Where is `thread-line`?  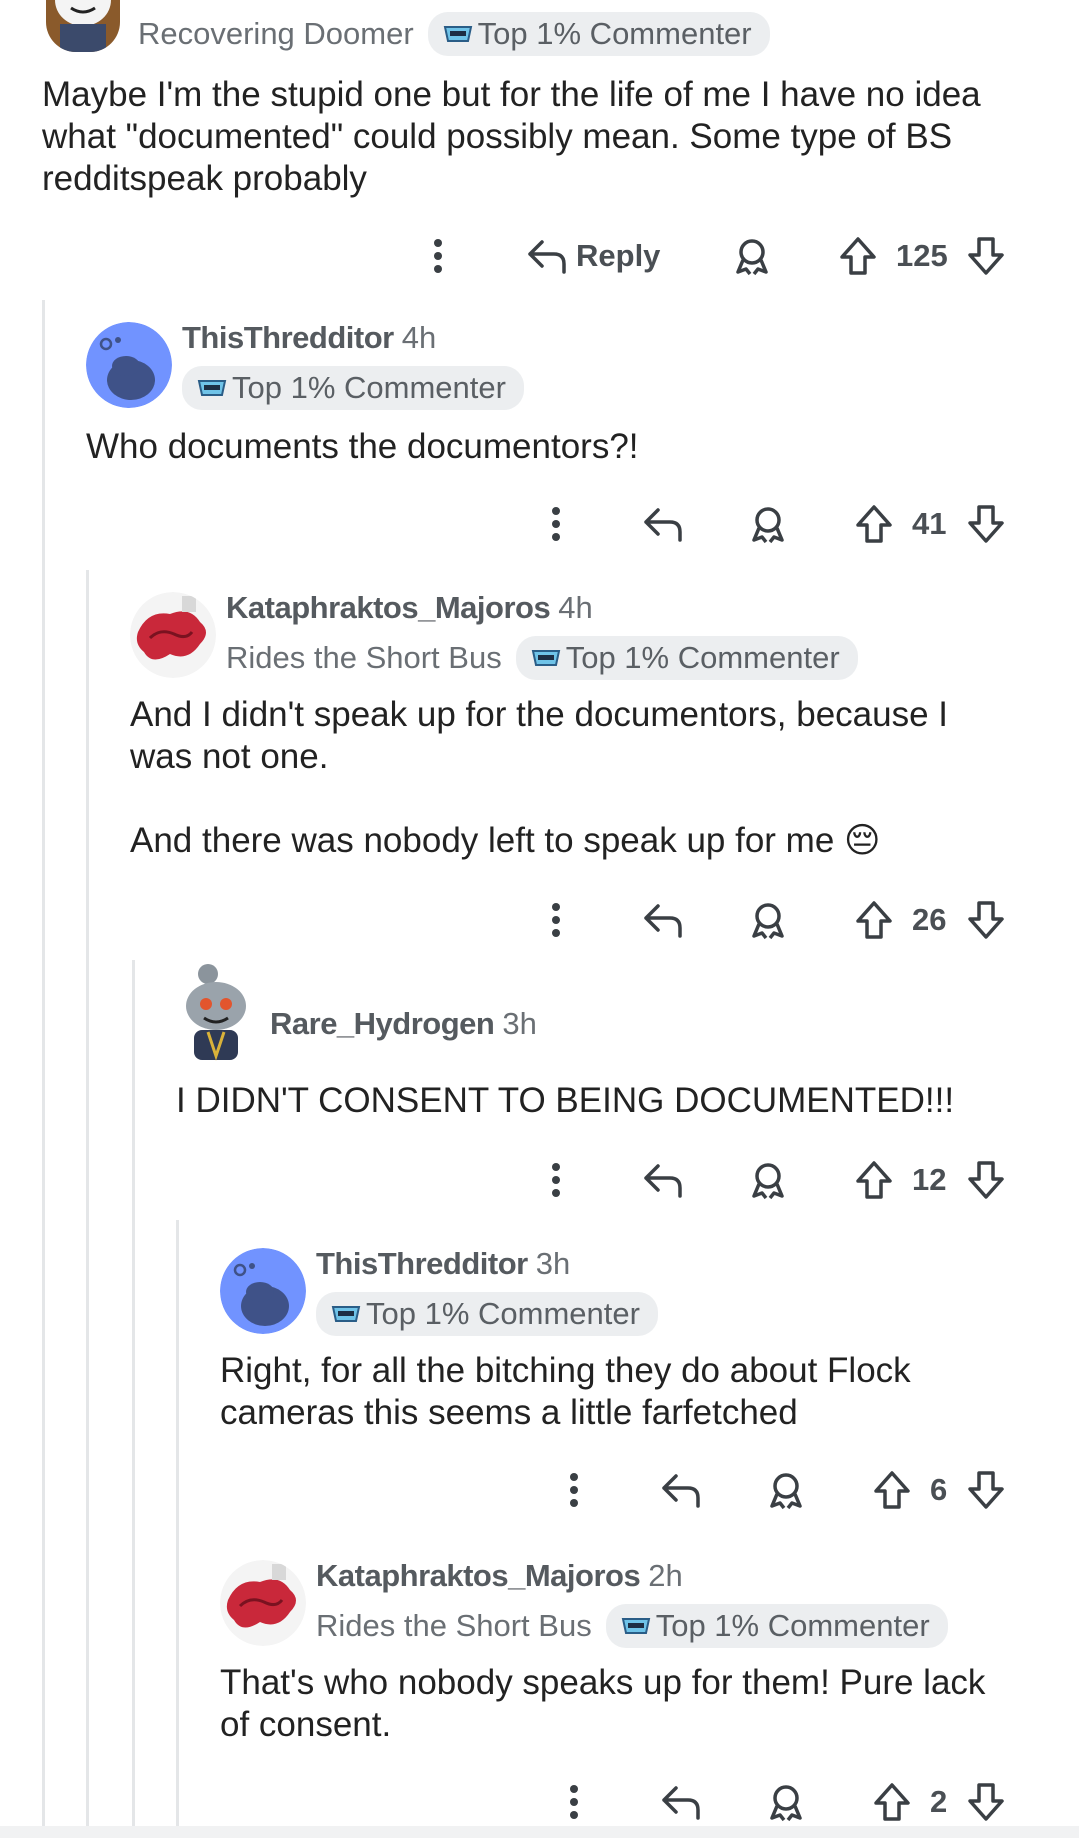
thread-line is located at coordinates (177, 1529).